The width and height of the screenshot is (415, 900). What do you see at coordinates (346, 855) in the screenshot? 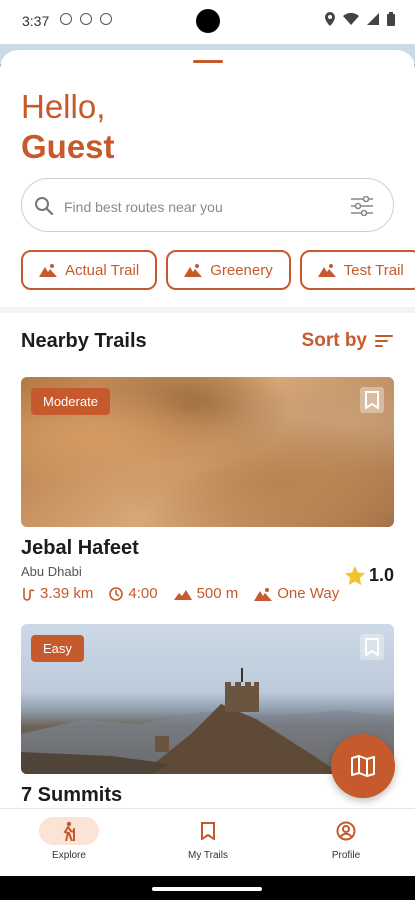
I see `nav-profile-label: Profile` at bounding box center [346, 855].